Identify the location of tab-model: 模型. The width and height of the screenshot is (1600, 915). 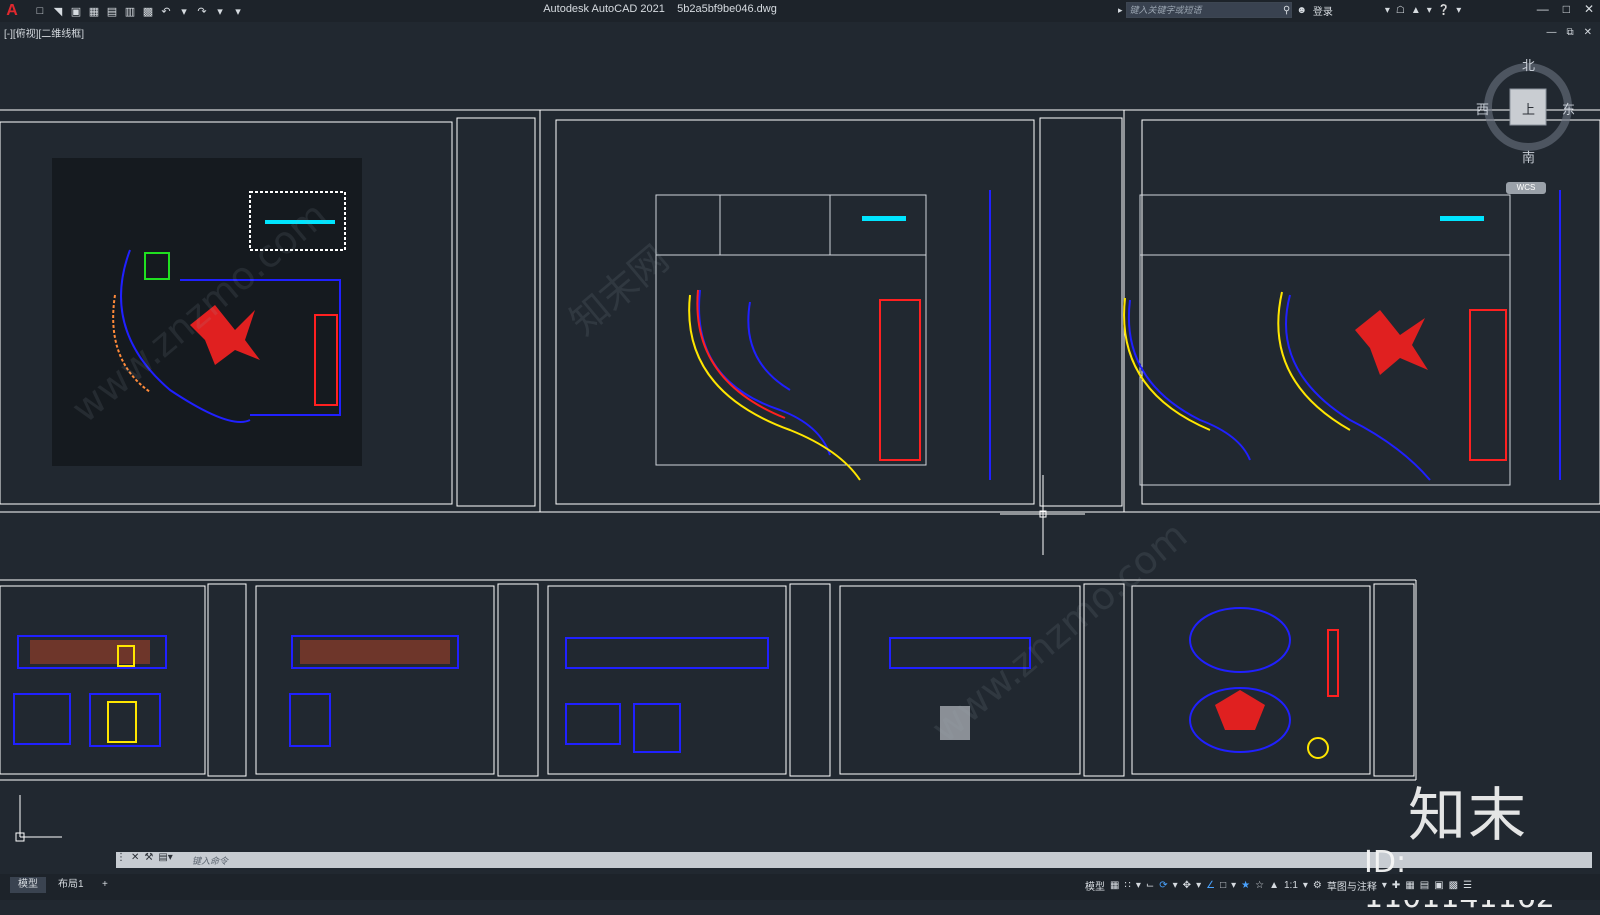
(28, 885).